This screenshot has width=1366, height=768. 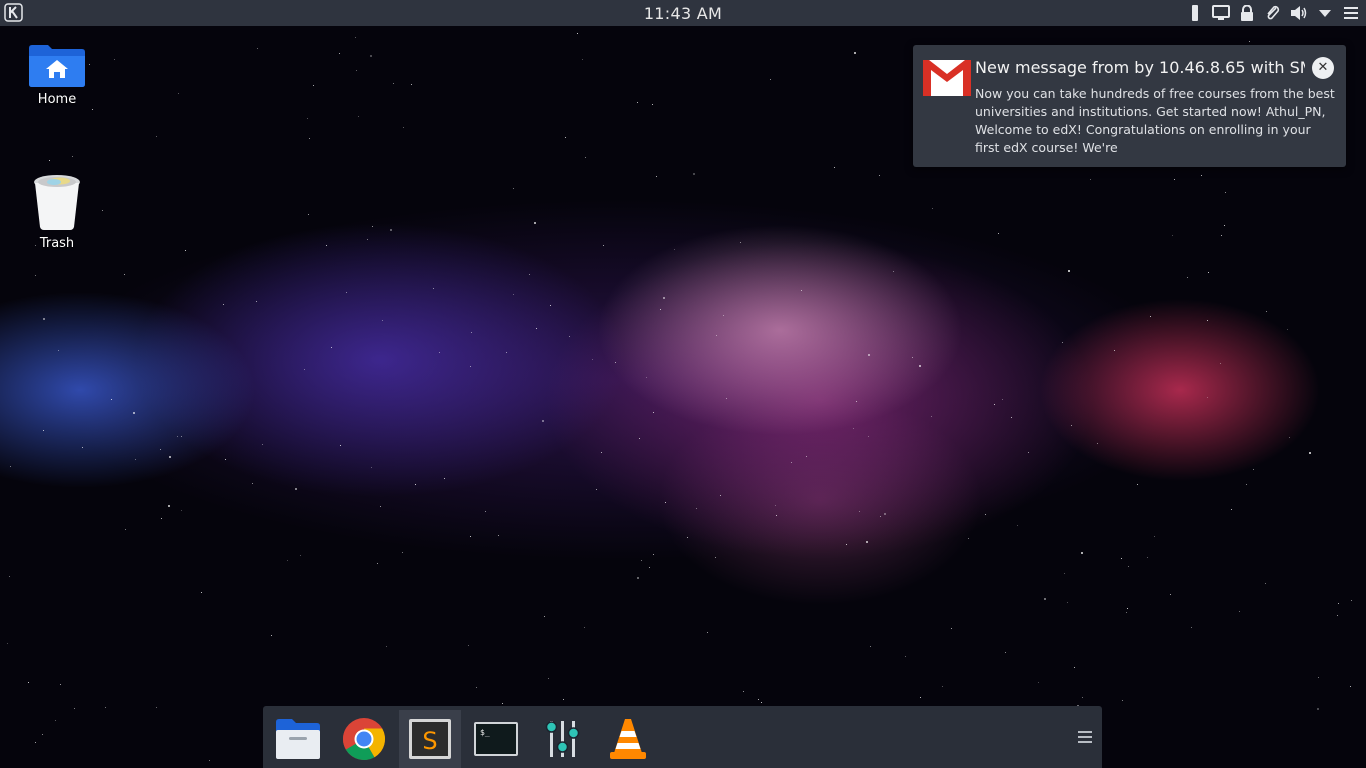 I want to click on dock-menu-icon, so click(x=1085, y=737).